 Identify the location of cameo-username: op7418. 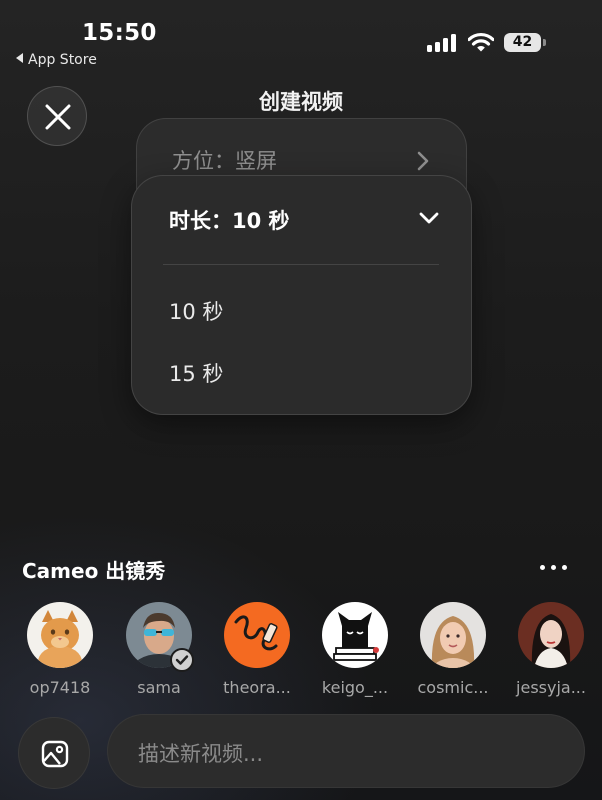
(60, 687).